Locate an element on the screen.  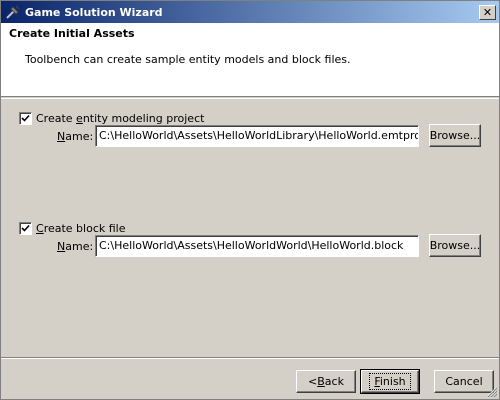
header-divider is located at coordinates (250, 98).